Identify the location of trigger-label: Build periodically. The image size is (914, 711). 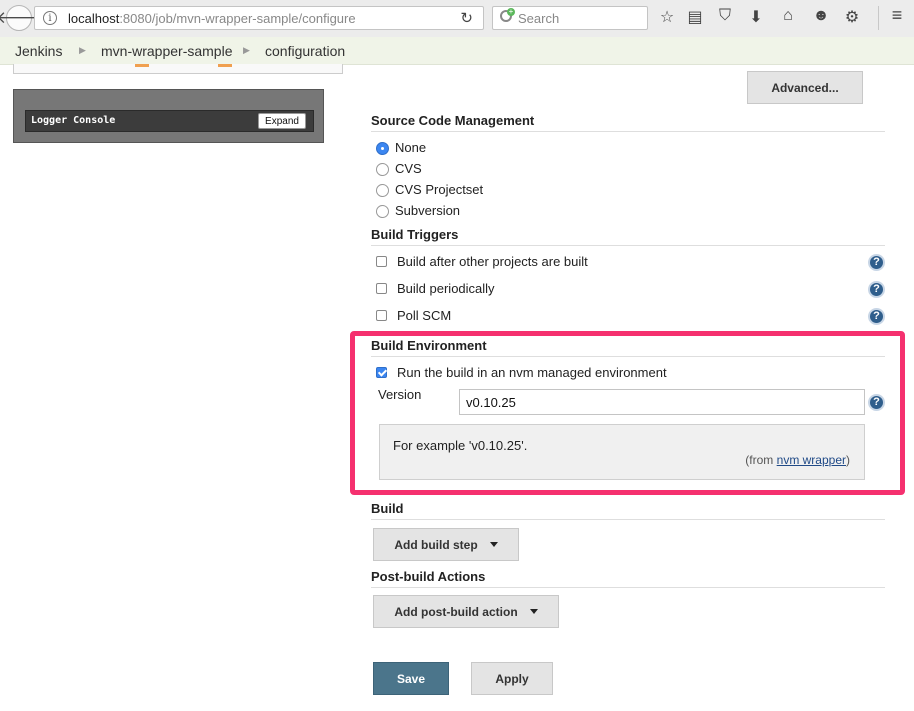
(446, 288).